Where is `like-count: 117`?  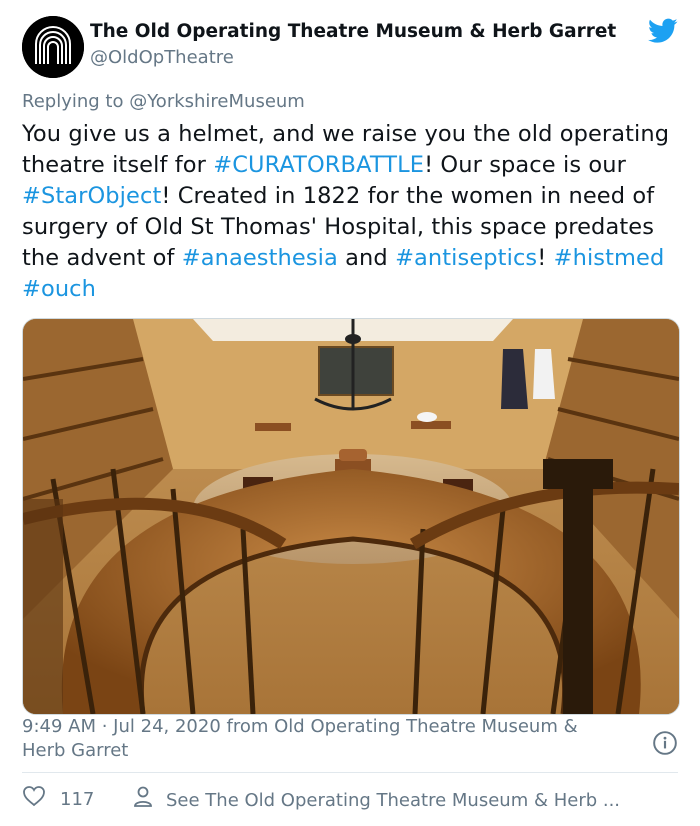 like-count: 117 is located at coordinates (77, 799).